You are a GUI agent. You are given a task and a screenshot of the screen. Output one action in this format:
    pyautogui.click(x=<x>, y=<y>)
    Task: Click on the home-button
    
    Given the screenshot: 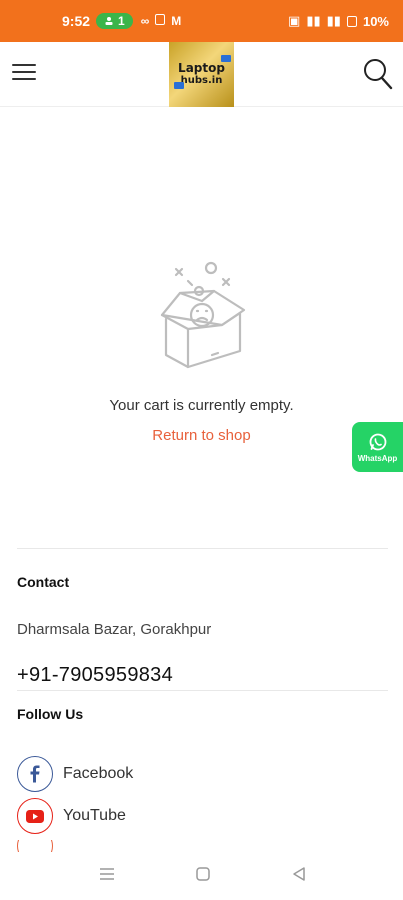 What is the action you would take?
    pyautogui.click(x=203, y=876)
    